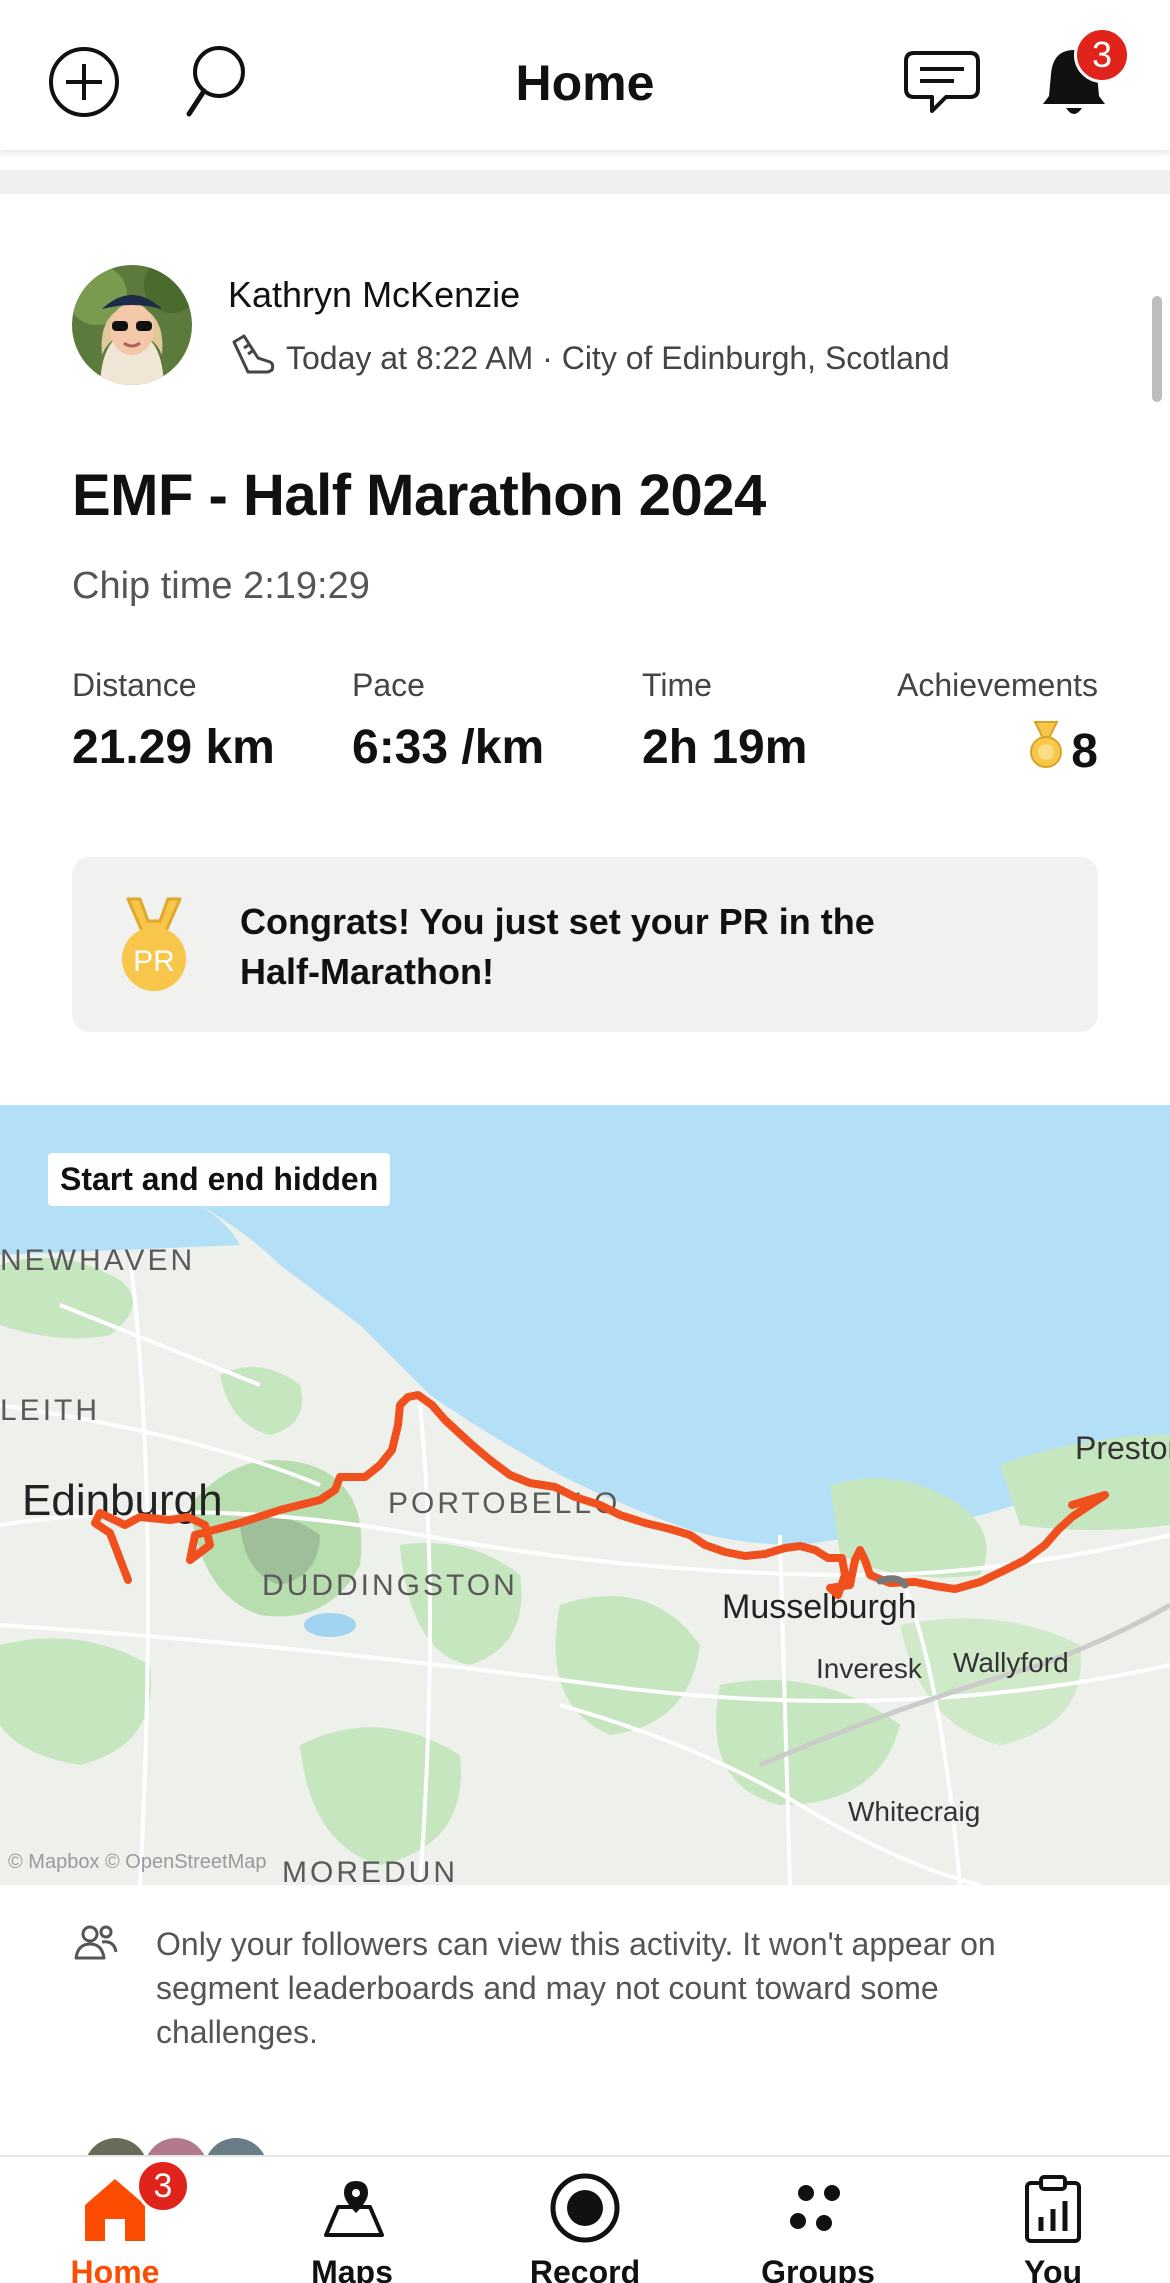 This screenshot has height=2283, width=1170. I want to click on nav-label: Record, so click(585, 2268).